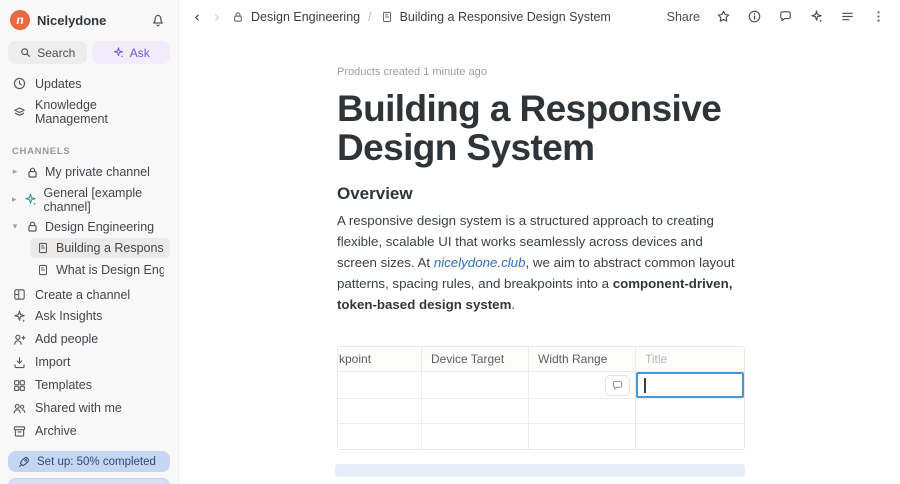  I want to click on workspace-name: Nicelydone, so click(72, 20).